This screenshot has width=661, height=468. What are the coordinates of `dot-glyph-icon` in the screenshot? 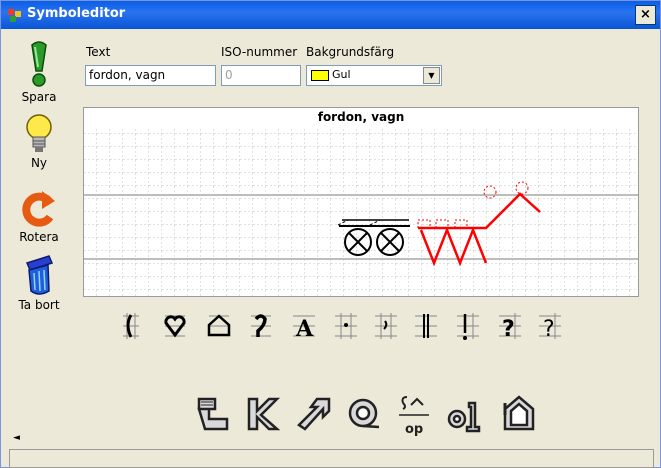 It's located at (346, 326).